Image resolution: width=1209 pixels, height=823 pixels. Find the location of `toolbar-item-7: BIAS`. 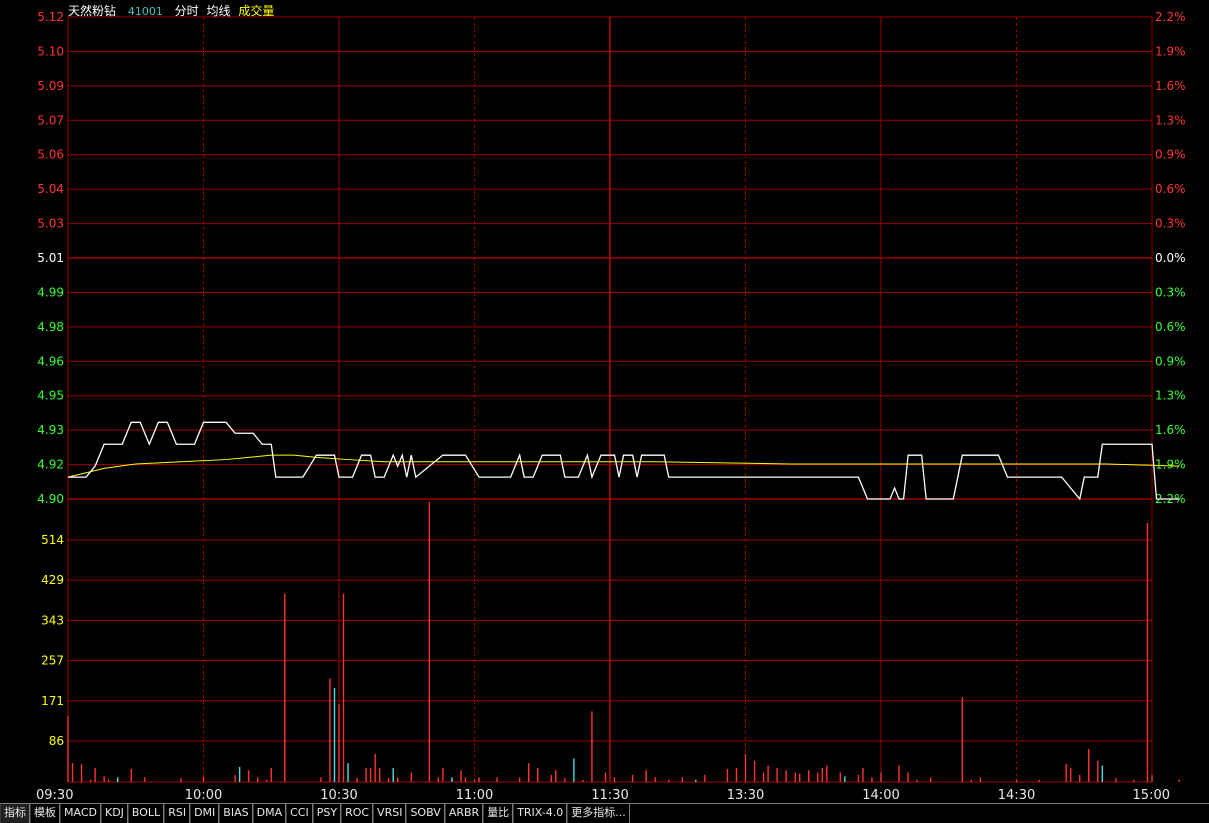

toolbar-item-7: BIAS is located at coordinates (236, 813).